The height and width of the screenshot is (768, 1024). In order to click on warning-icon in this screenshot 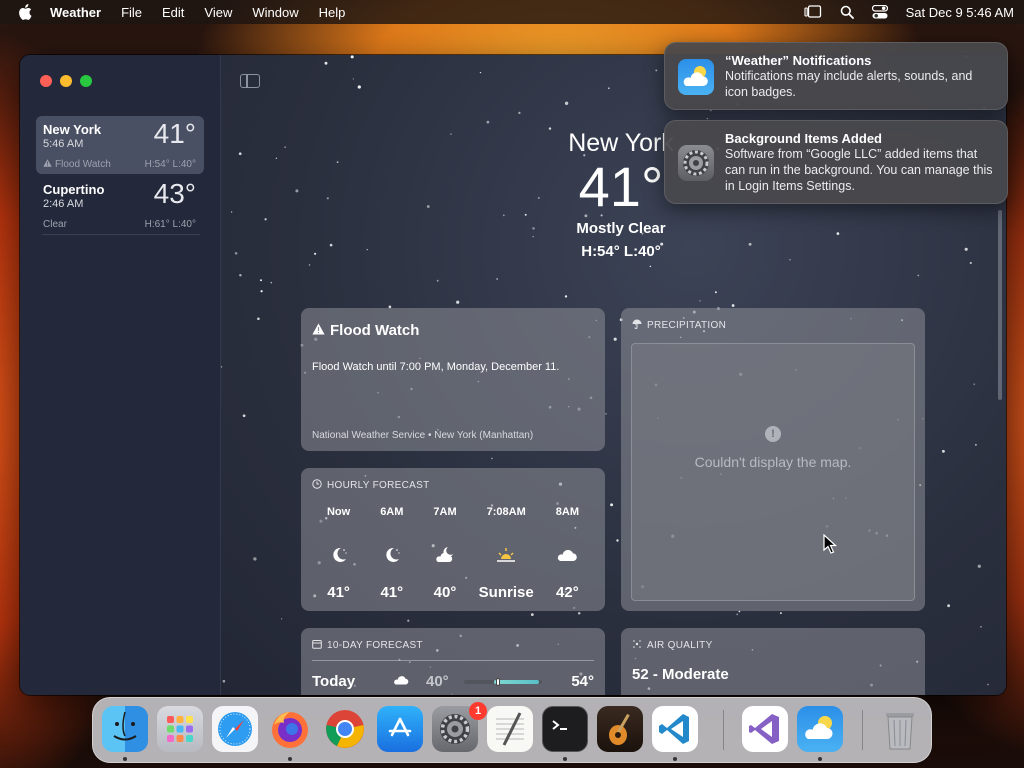, I will do `click(321, 330)`.